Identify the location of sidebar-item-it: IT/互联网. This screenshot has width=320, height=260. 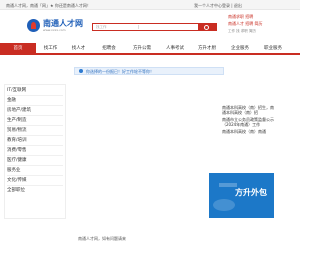
(16, 90).